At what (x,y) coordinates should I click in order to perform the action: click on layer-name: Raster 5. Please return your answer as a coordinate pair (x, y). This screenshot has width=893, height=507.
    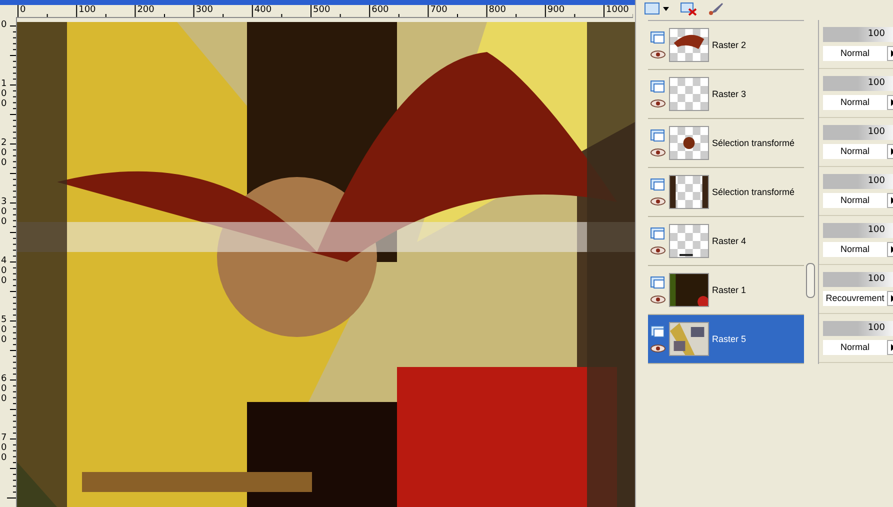
    Looking at the image, I should click on (729, 339).